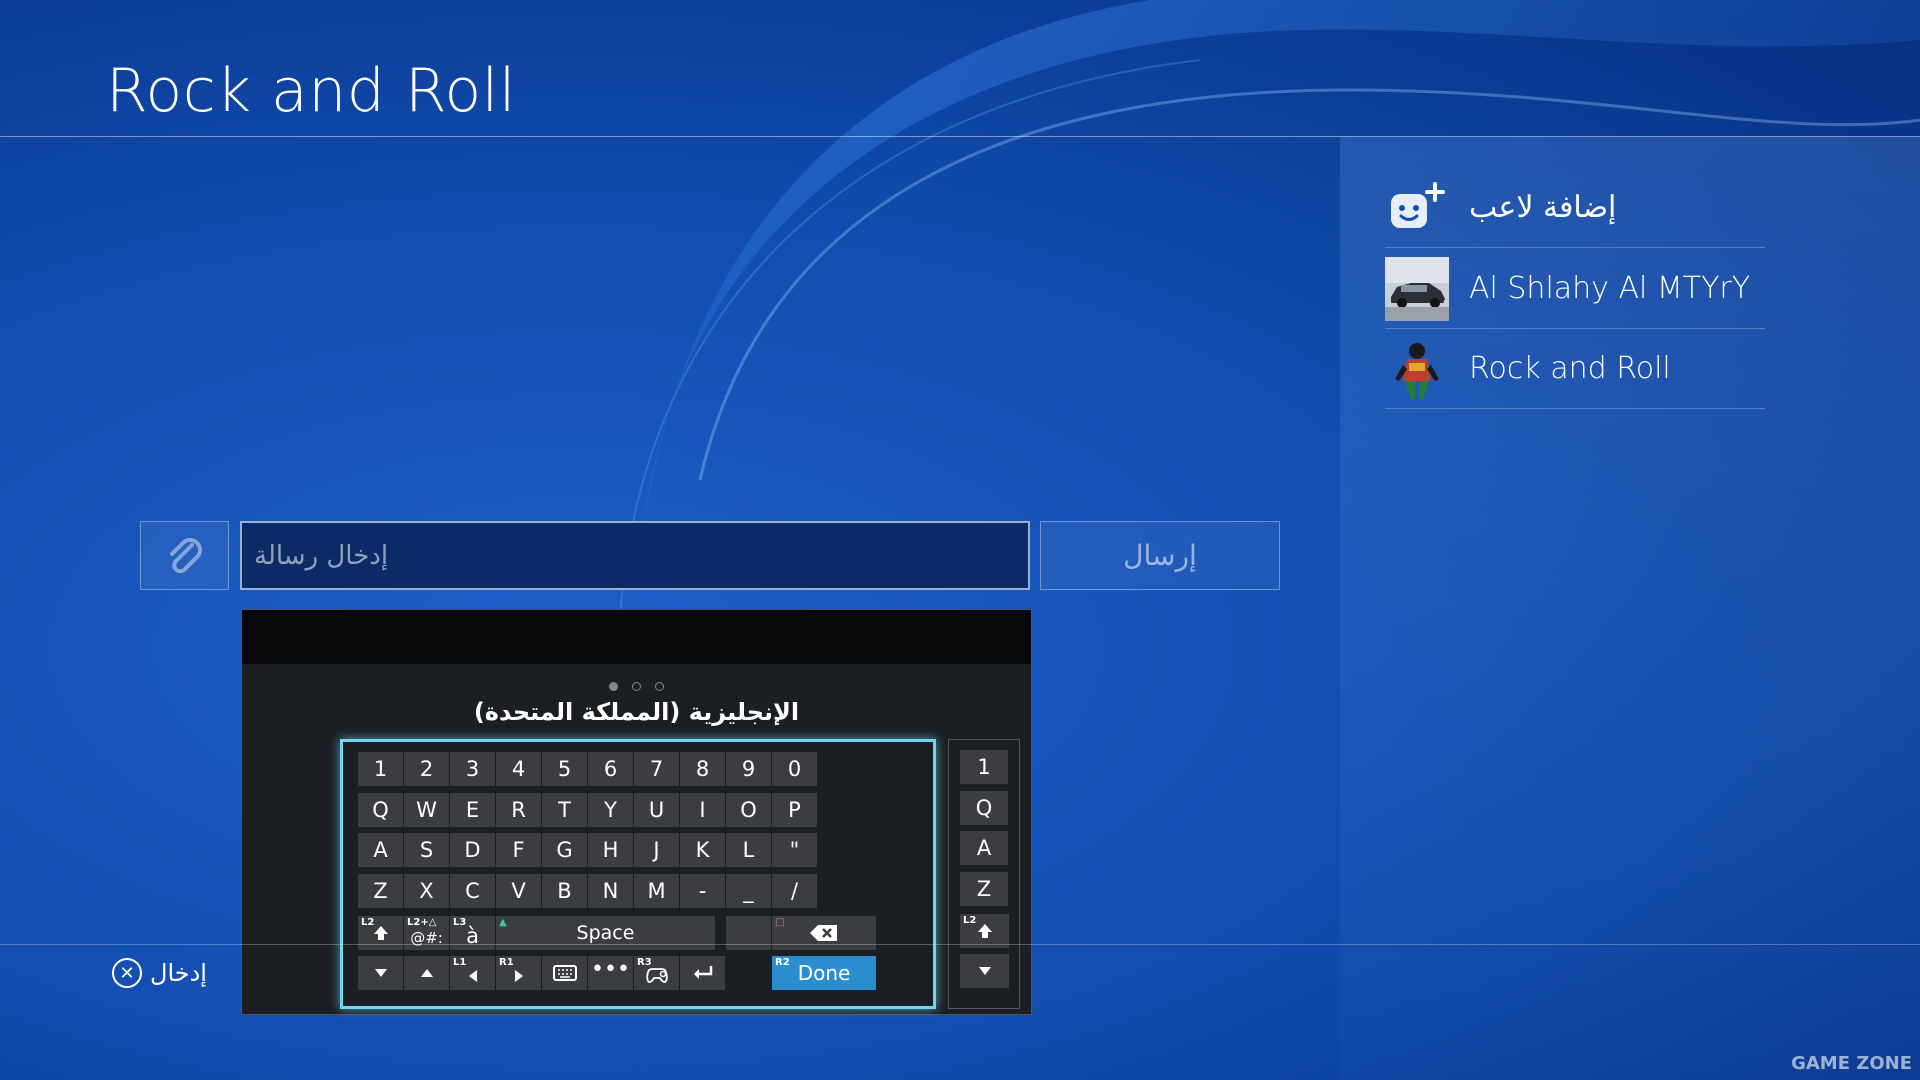  I want to click on add-player-icon, so click(1417, 208).